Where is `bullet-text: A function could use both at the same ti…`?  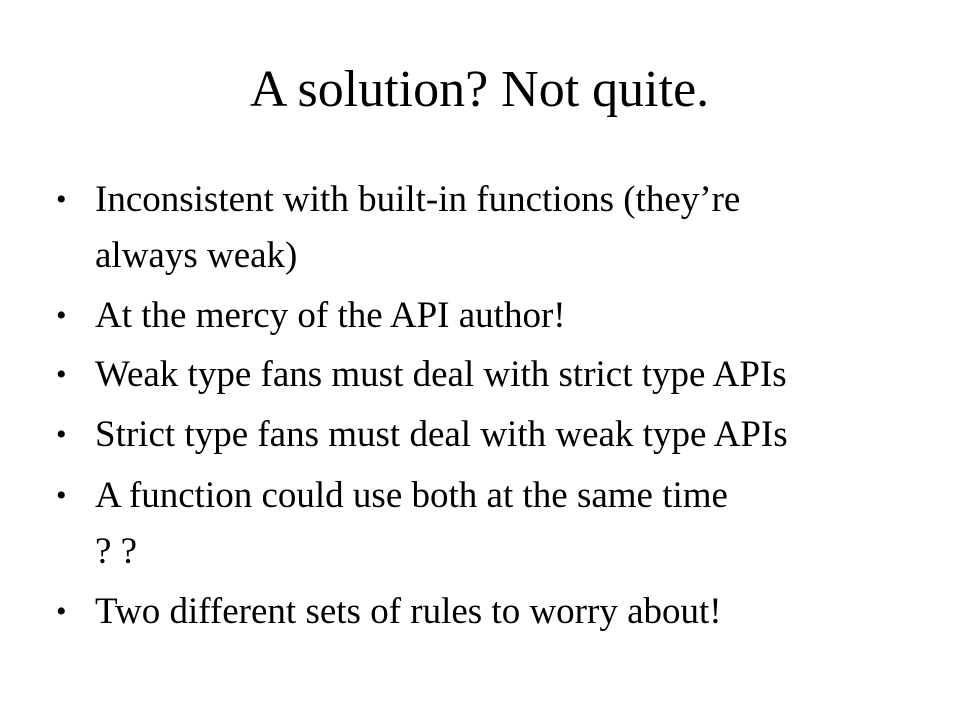
bullet-text: A function could use both at the same ti… is located at coordinates (411, 495).